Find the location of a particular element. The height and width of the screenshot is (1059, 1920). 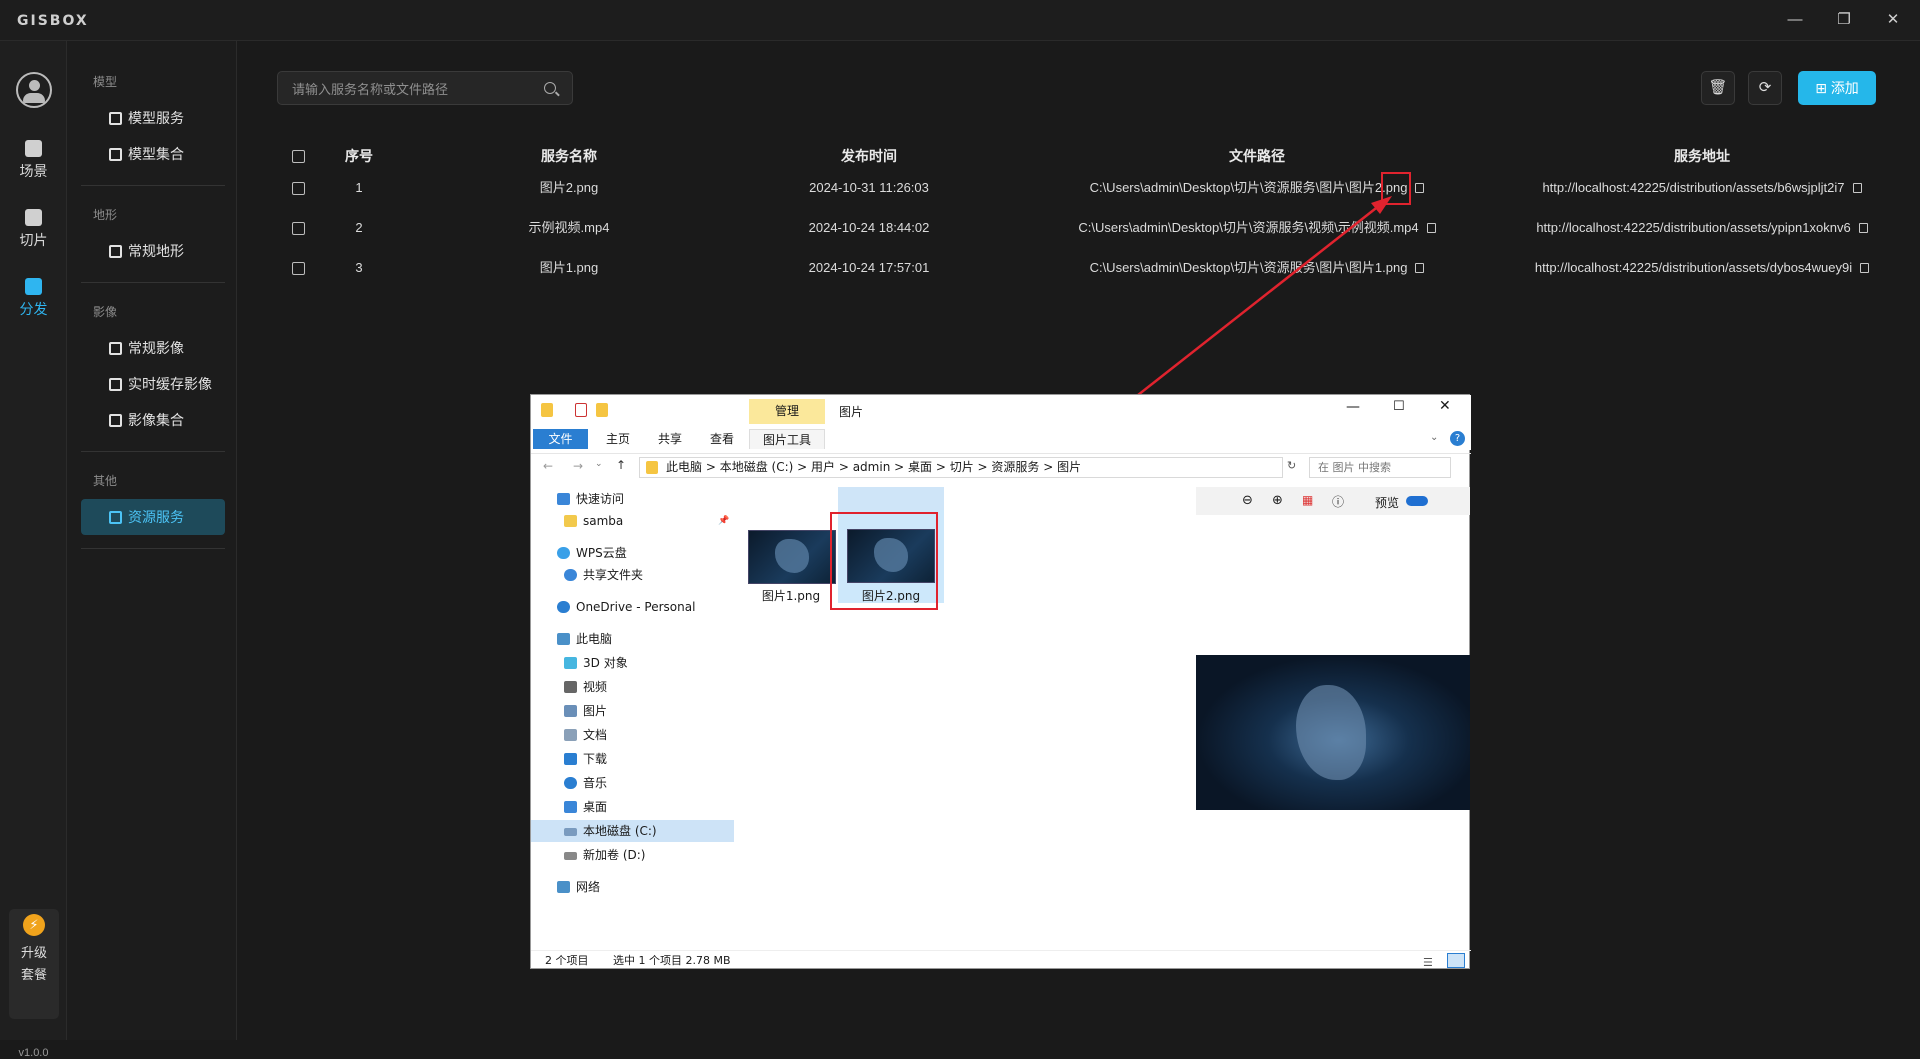

nav-label: 此电脑 is located at coordinates (594, 639).